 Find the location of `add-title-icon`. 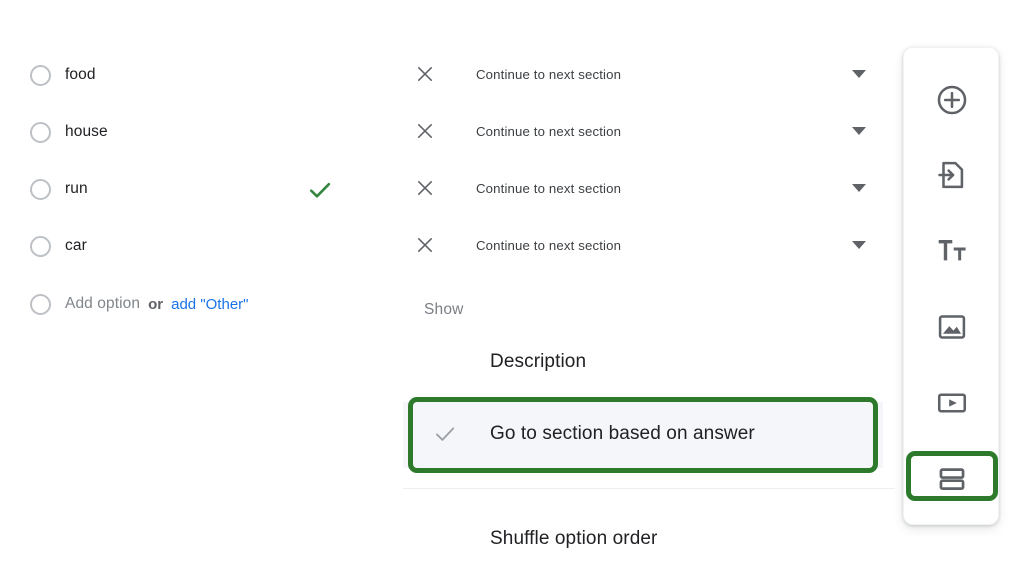

add-title-icon is located at coordinates (952, 250).